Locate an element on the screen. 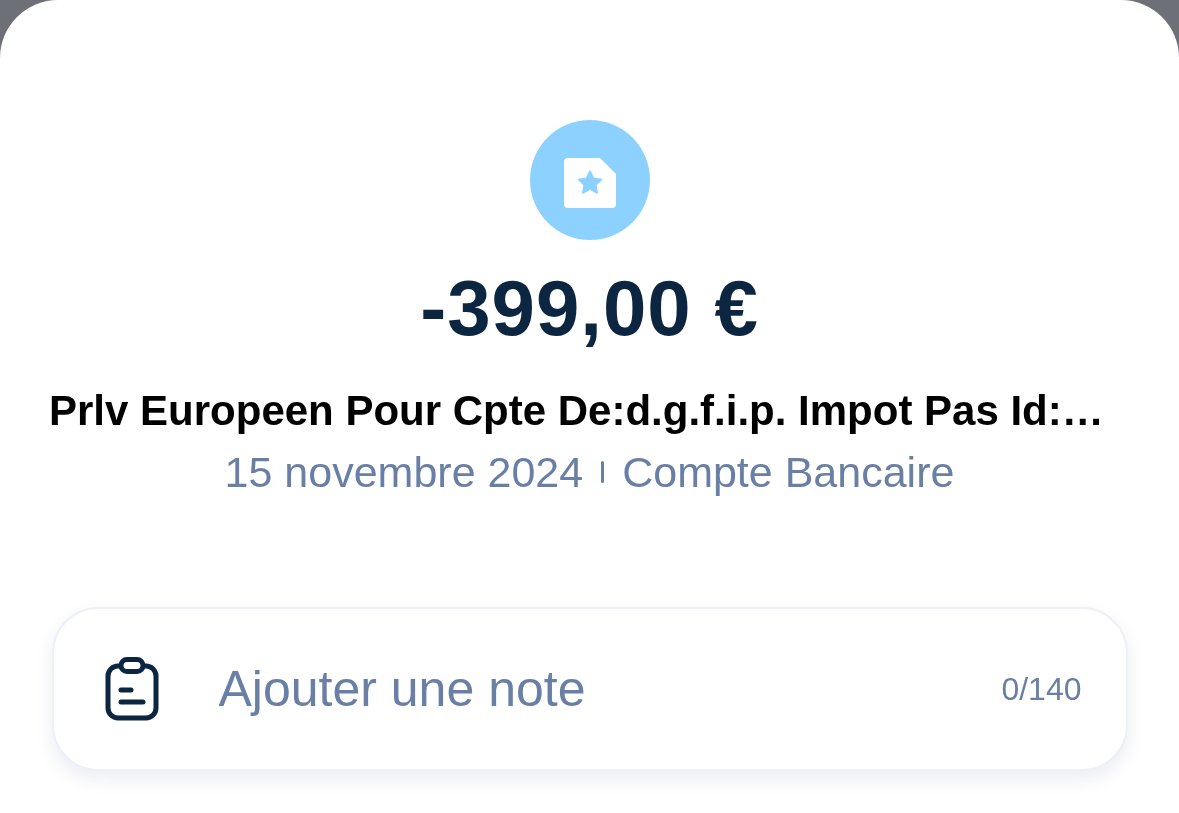 The height and width of the screenshot is (813, 1179). note-input: Ajouter une note is located at coordinates (600, 689).